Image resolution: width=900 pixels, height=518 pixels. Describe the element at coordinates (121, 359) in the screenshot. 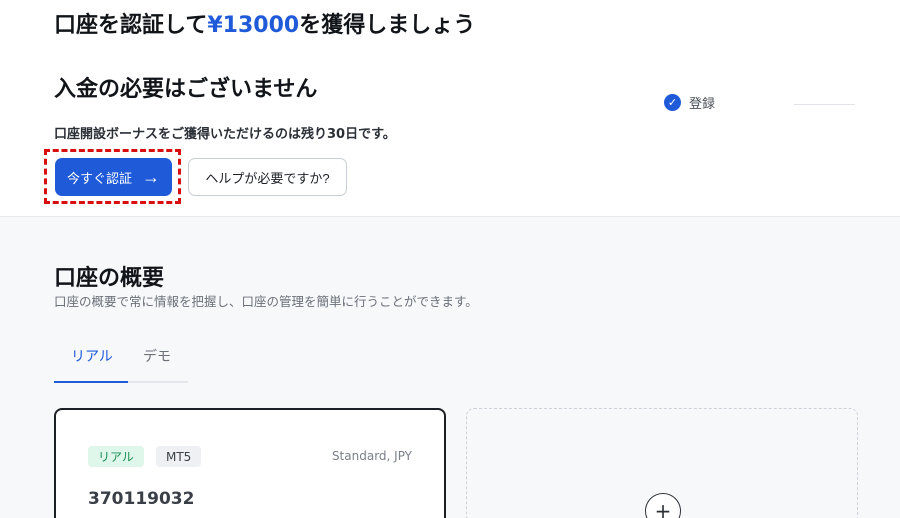

I see `account-tabs: リアル デモ` at that location.